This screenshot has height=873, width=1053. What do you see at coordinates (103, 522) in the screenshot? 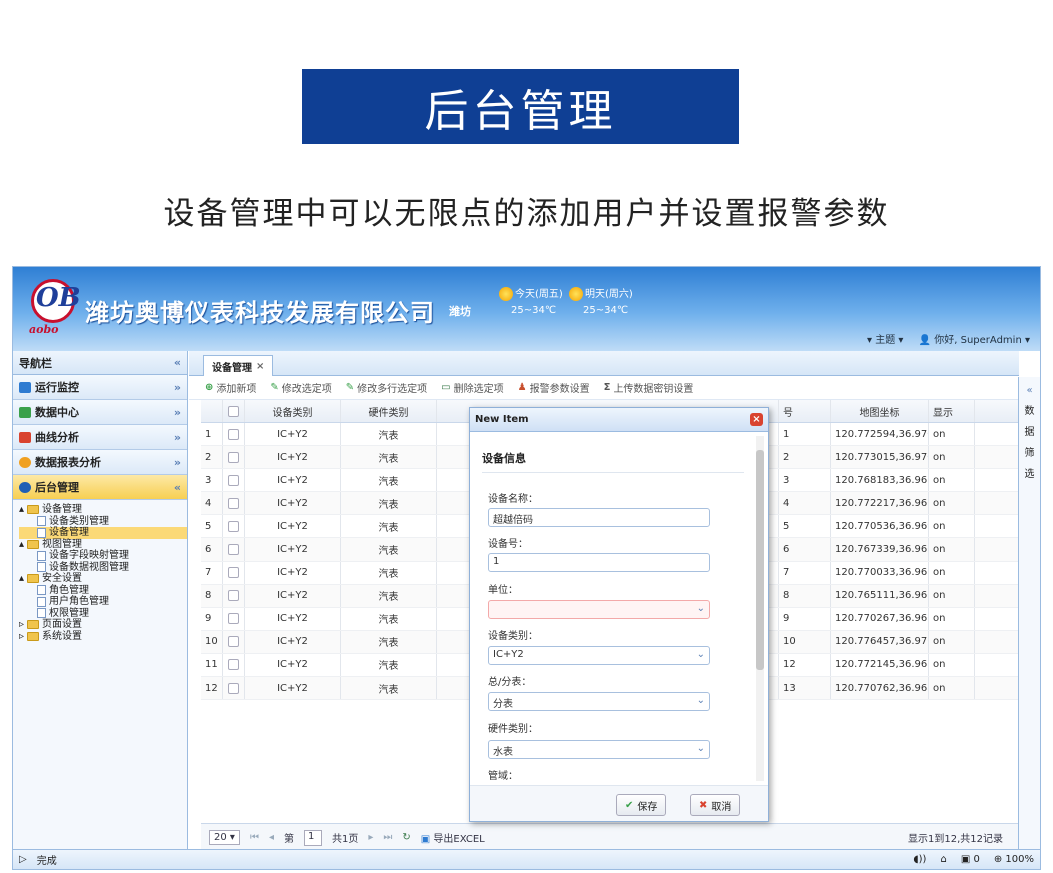
I see `tree-item: 设备类别管理` at bounding box center [103, 522].